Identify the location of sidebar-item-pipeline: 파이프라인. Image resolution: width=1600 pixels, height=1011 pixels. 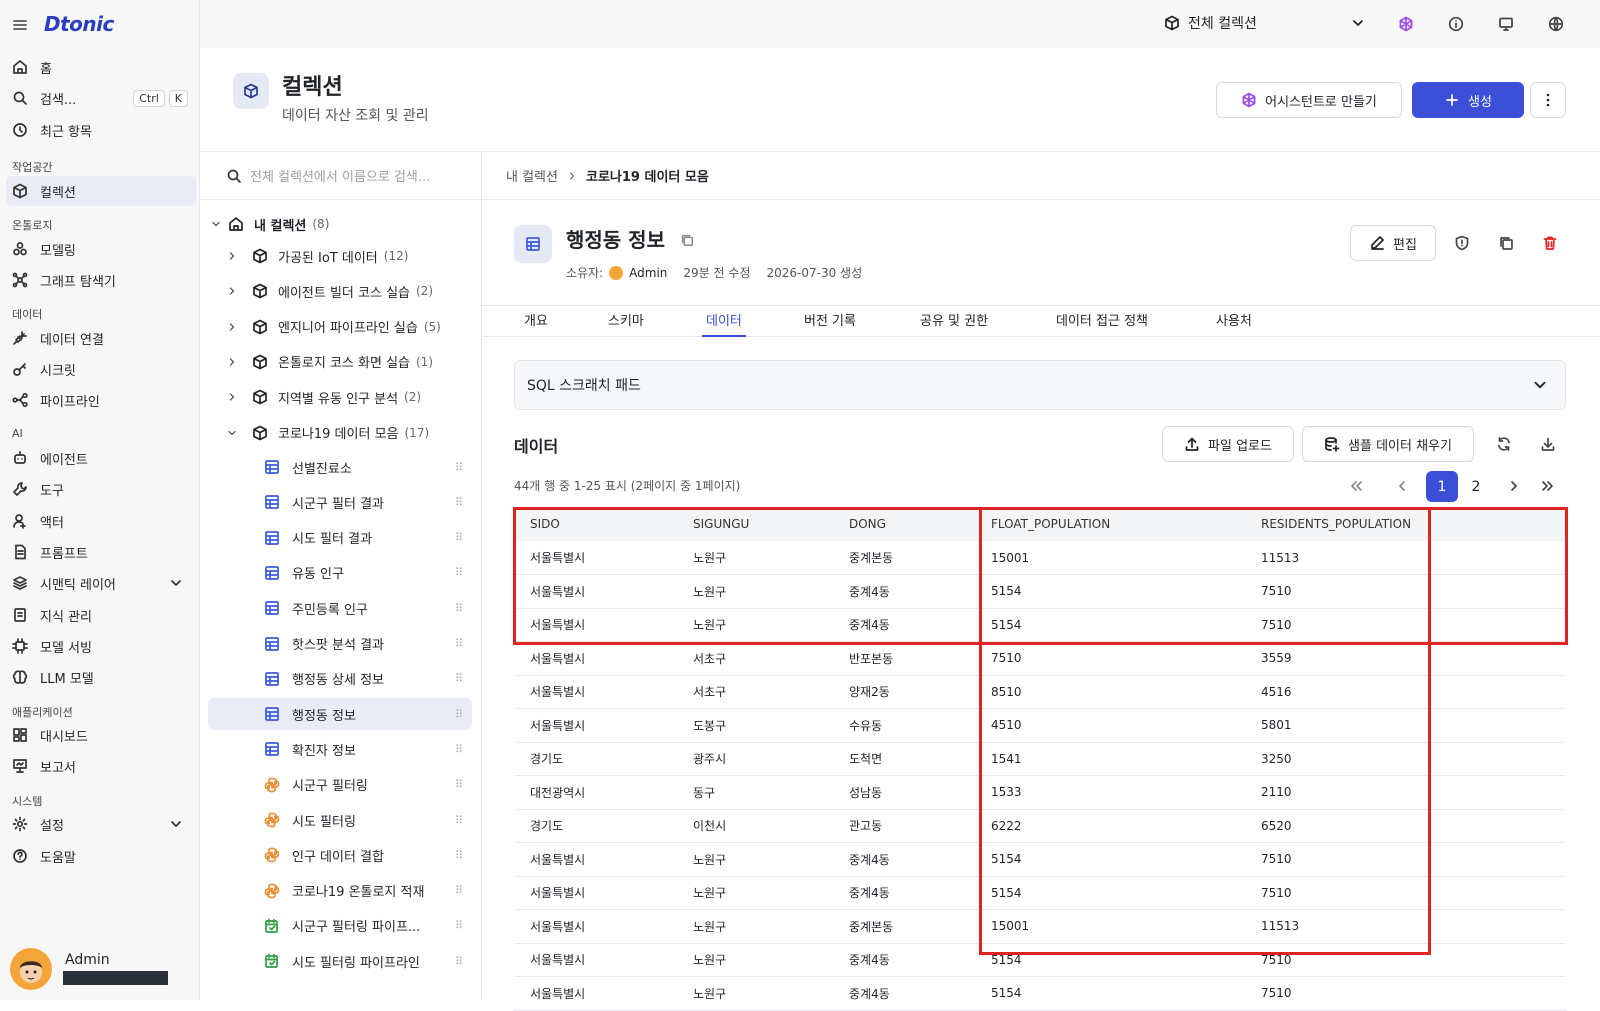
(101, 400).